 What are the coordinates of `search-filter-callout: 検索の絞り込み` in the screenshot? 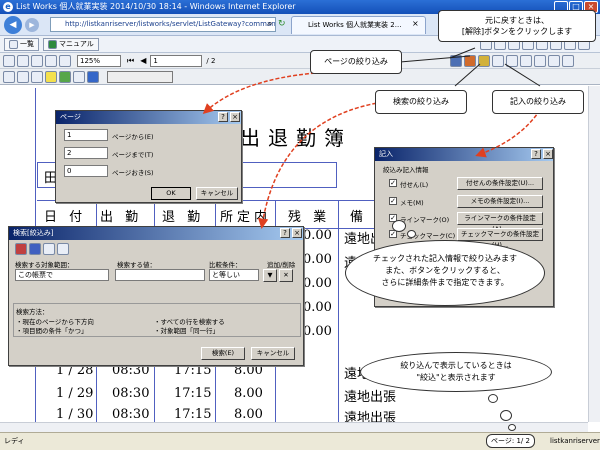 It's located at (421, 102).